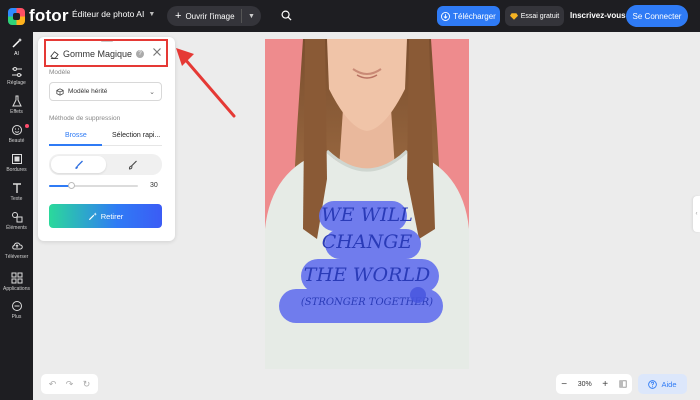 Image resolution: width=700 pixels, height=400 pixels. What do you see at coordinates (60, 91) in the screenshot?
I see `cube-icon` at bounding box center [60, 91].